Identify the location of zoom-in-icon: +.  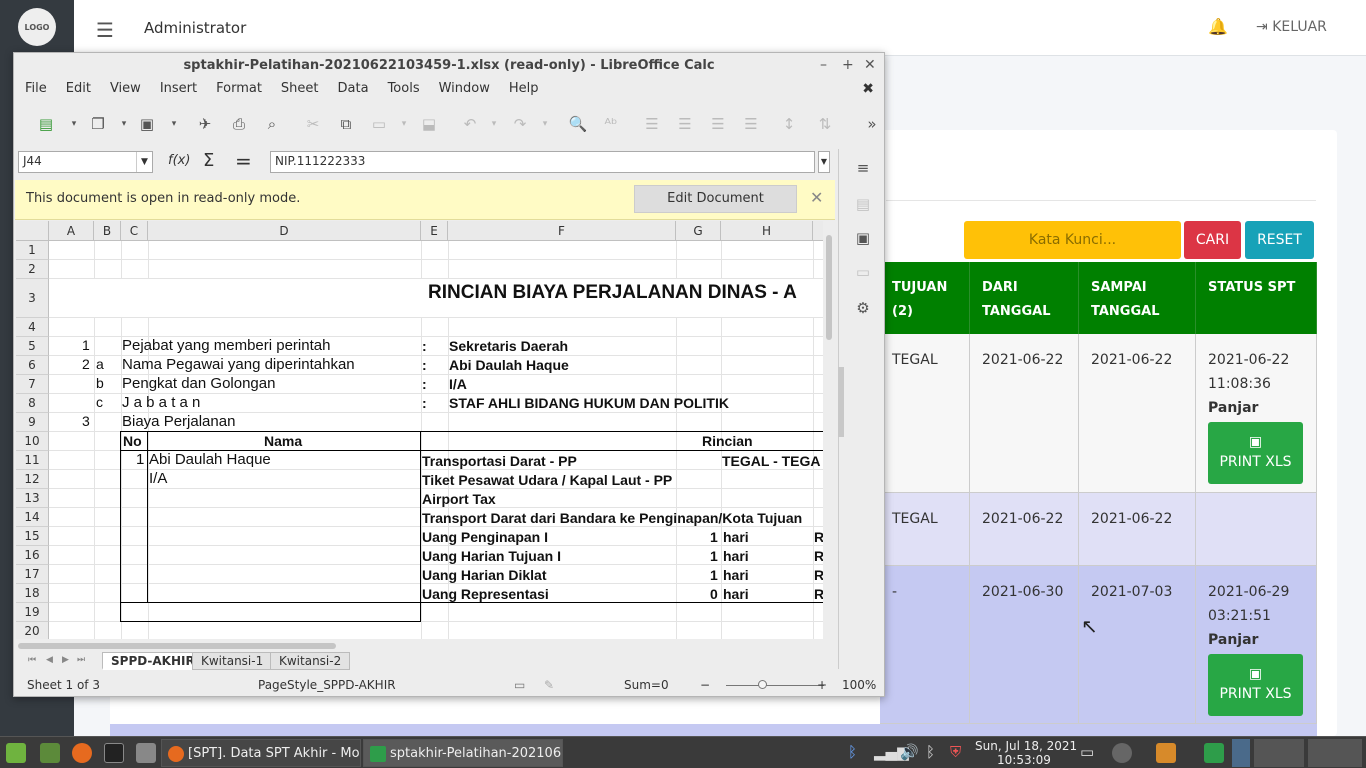
(822, 685).